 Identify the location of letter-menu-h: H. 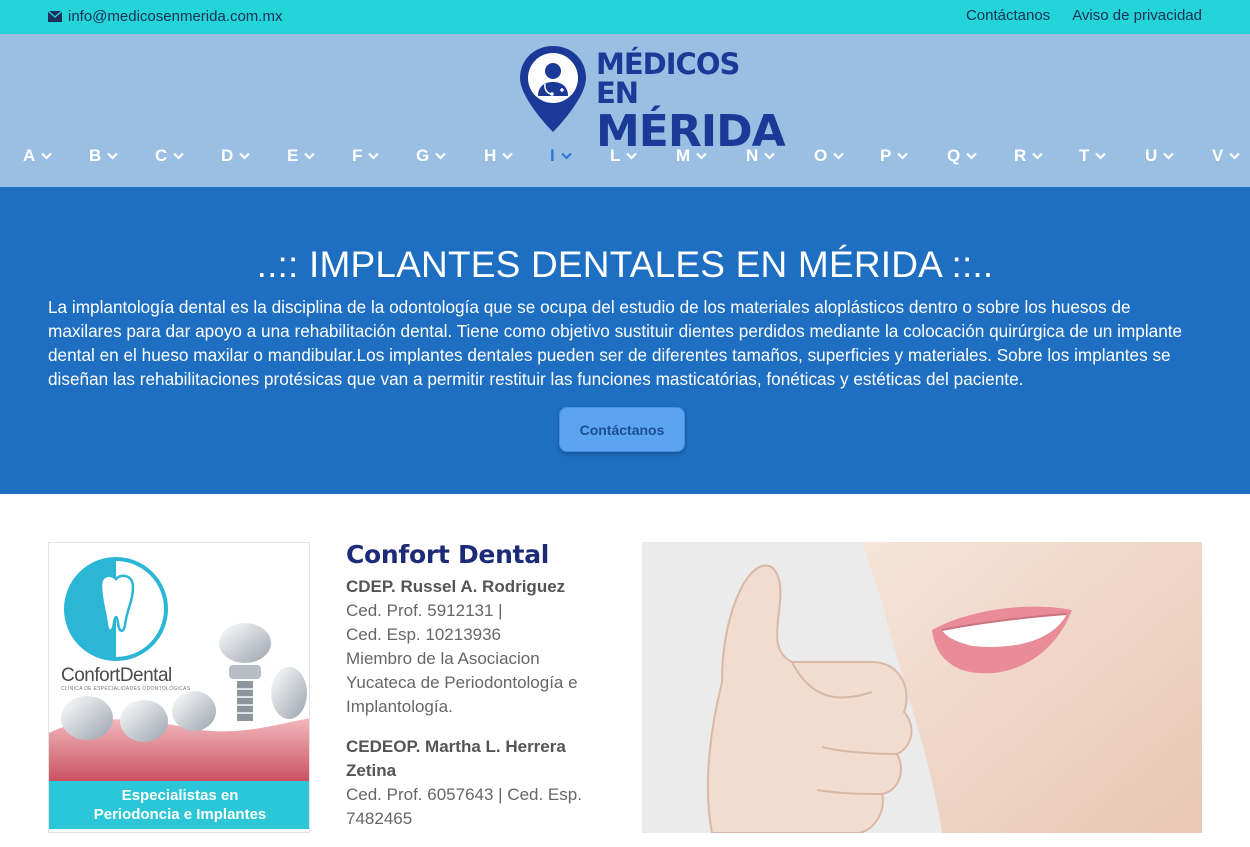
(499, 156).